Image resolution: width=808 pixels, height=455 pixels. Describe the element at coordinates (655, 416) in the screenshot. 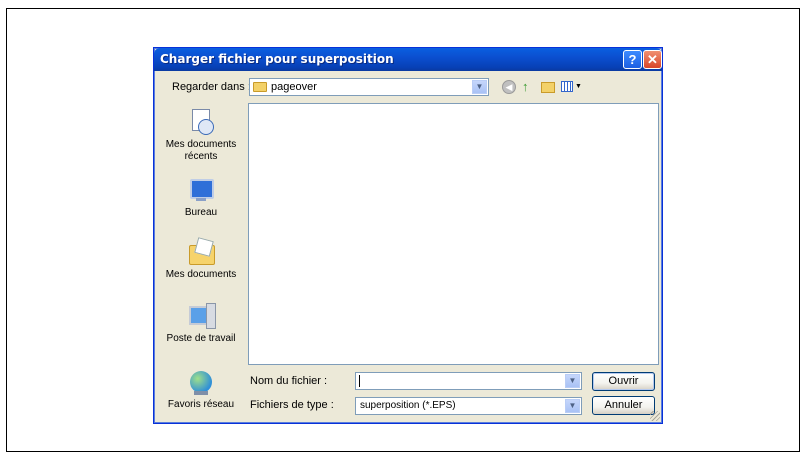

I see `resize-grip` at that location.